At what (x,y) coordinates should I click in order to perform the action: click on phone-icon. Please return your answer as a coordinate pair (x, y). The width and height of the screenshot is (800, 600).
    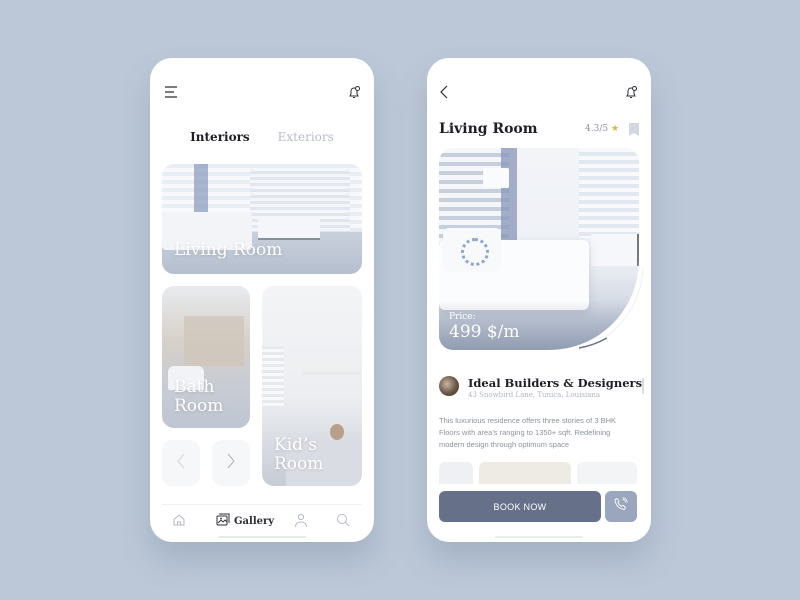
    Looking at the image, I should click on (621, 506).